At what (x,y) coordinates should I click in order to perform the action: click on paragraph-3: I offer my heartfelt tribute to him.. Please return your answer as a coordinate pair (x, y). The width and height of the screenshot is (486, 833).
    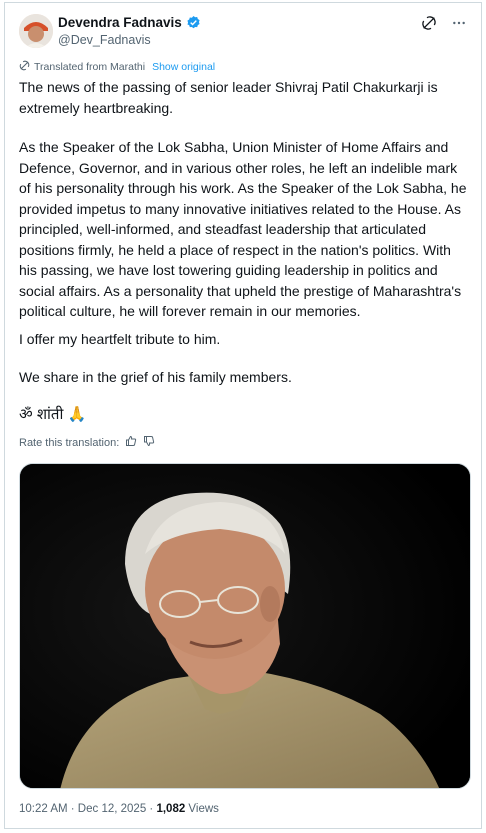
    Looking at the image, I should click on (120, 339).